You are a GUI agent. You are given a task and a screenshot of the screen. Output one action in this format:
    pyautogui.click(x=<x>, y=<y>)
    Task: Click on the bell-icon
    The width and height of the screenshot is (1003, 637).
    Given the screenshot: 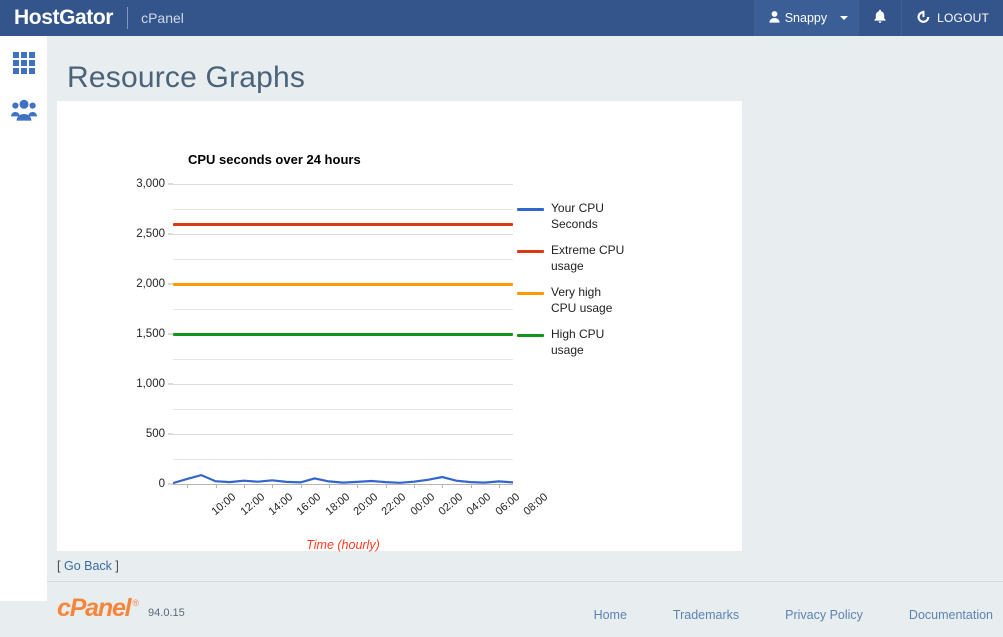 What is the action you would take?
    pyautogui.click(x=880, y=18)
    